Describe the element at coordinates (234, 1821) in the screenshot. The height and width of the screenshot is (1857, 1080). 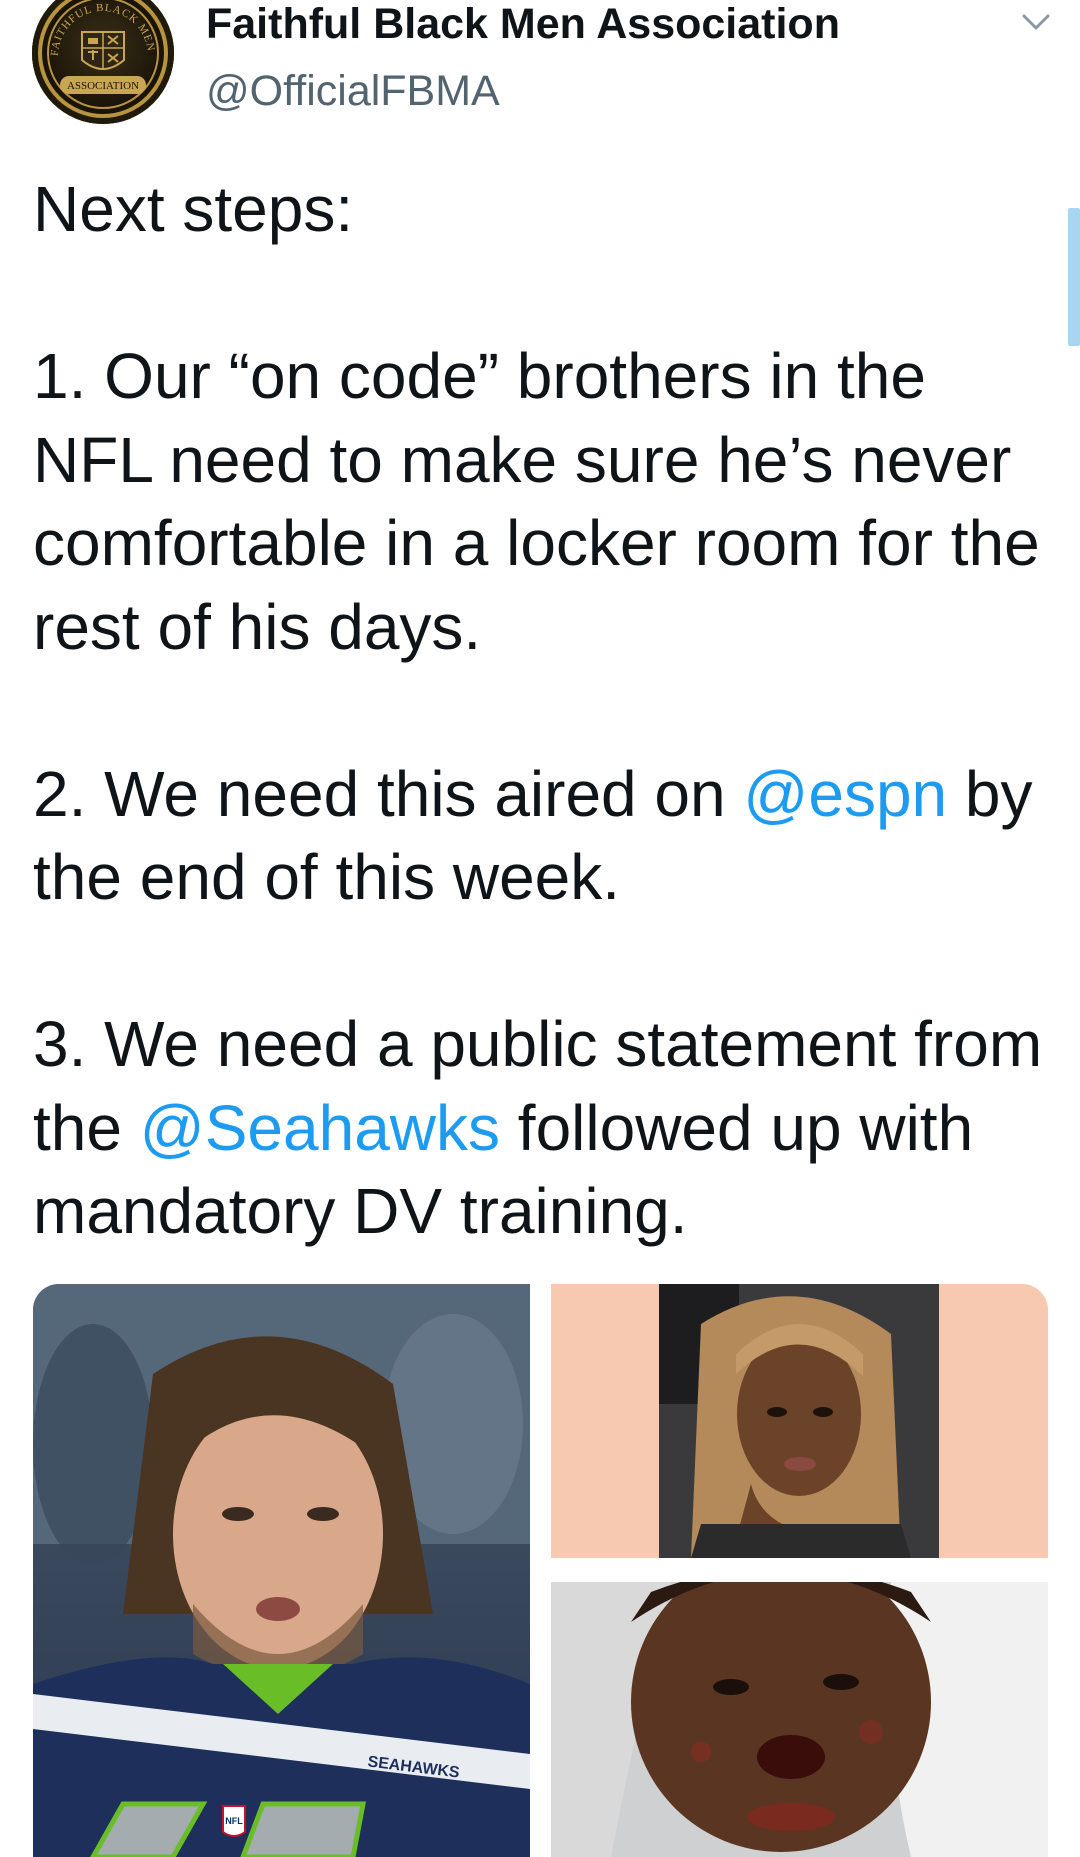
I see `nfl-badge-text: NFL` at that location.